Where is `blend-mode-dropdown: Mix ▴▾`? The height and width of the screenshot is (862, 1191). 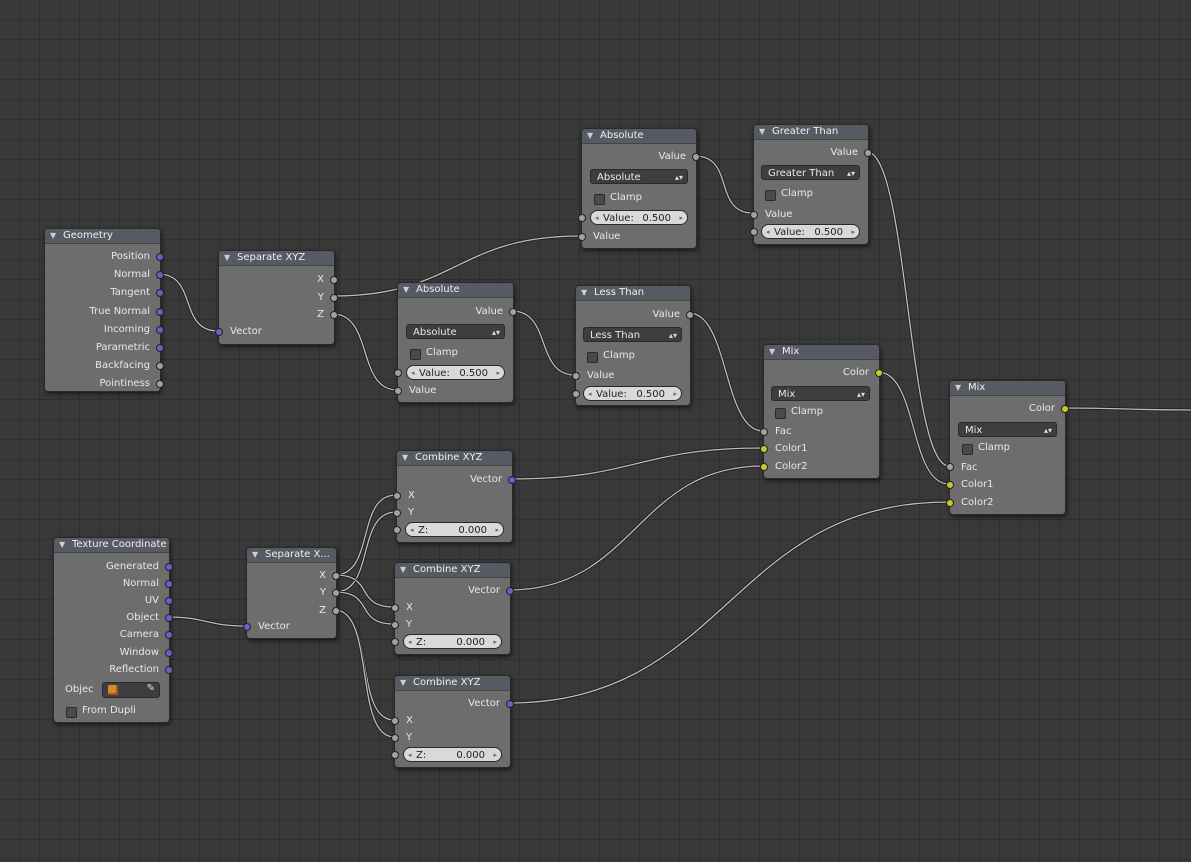 blend-mode-dropdown: Mix ▴▾ is located at coordinates (820, 393).